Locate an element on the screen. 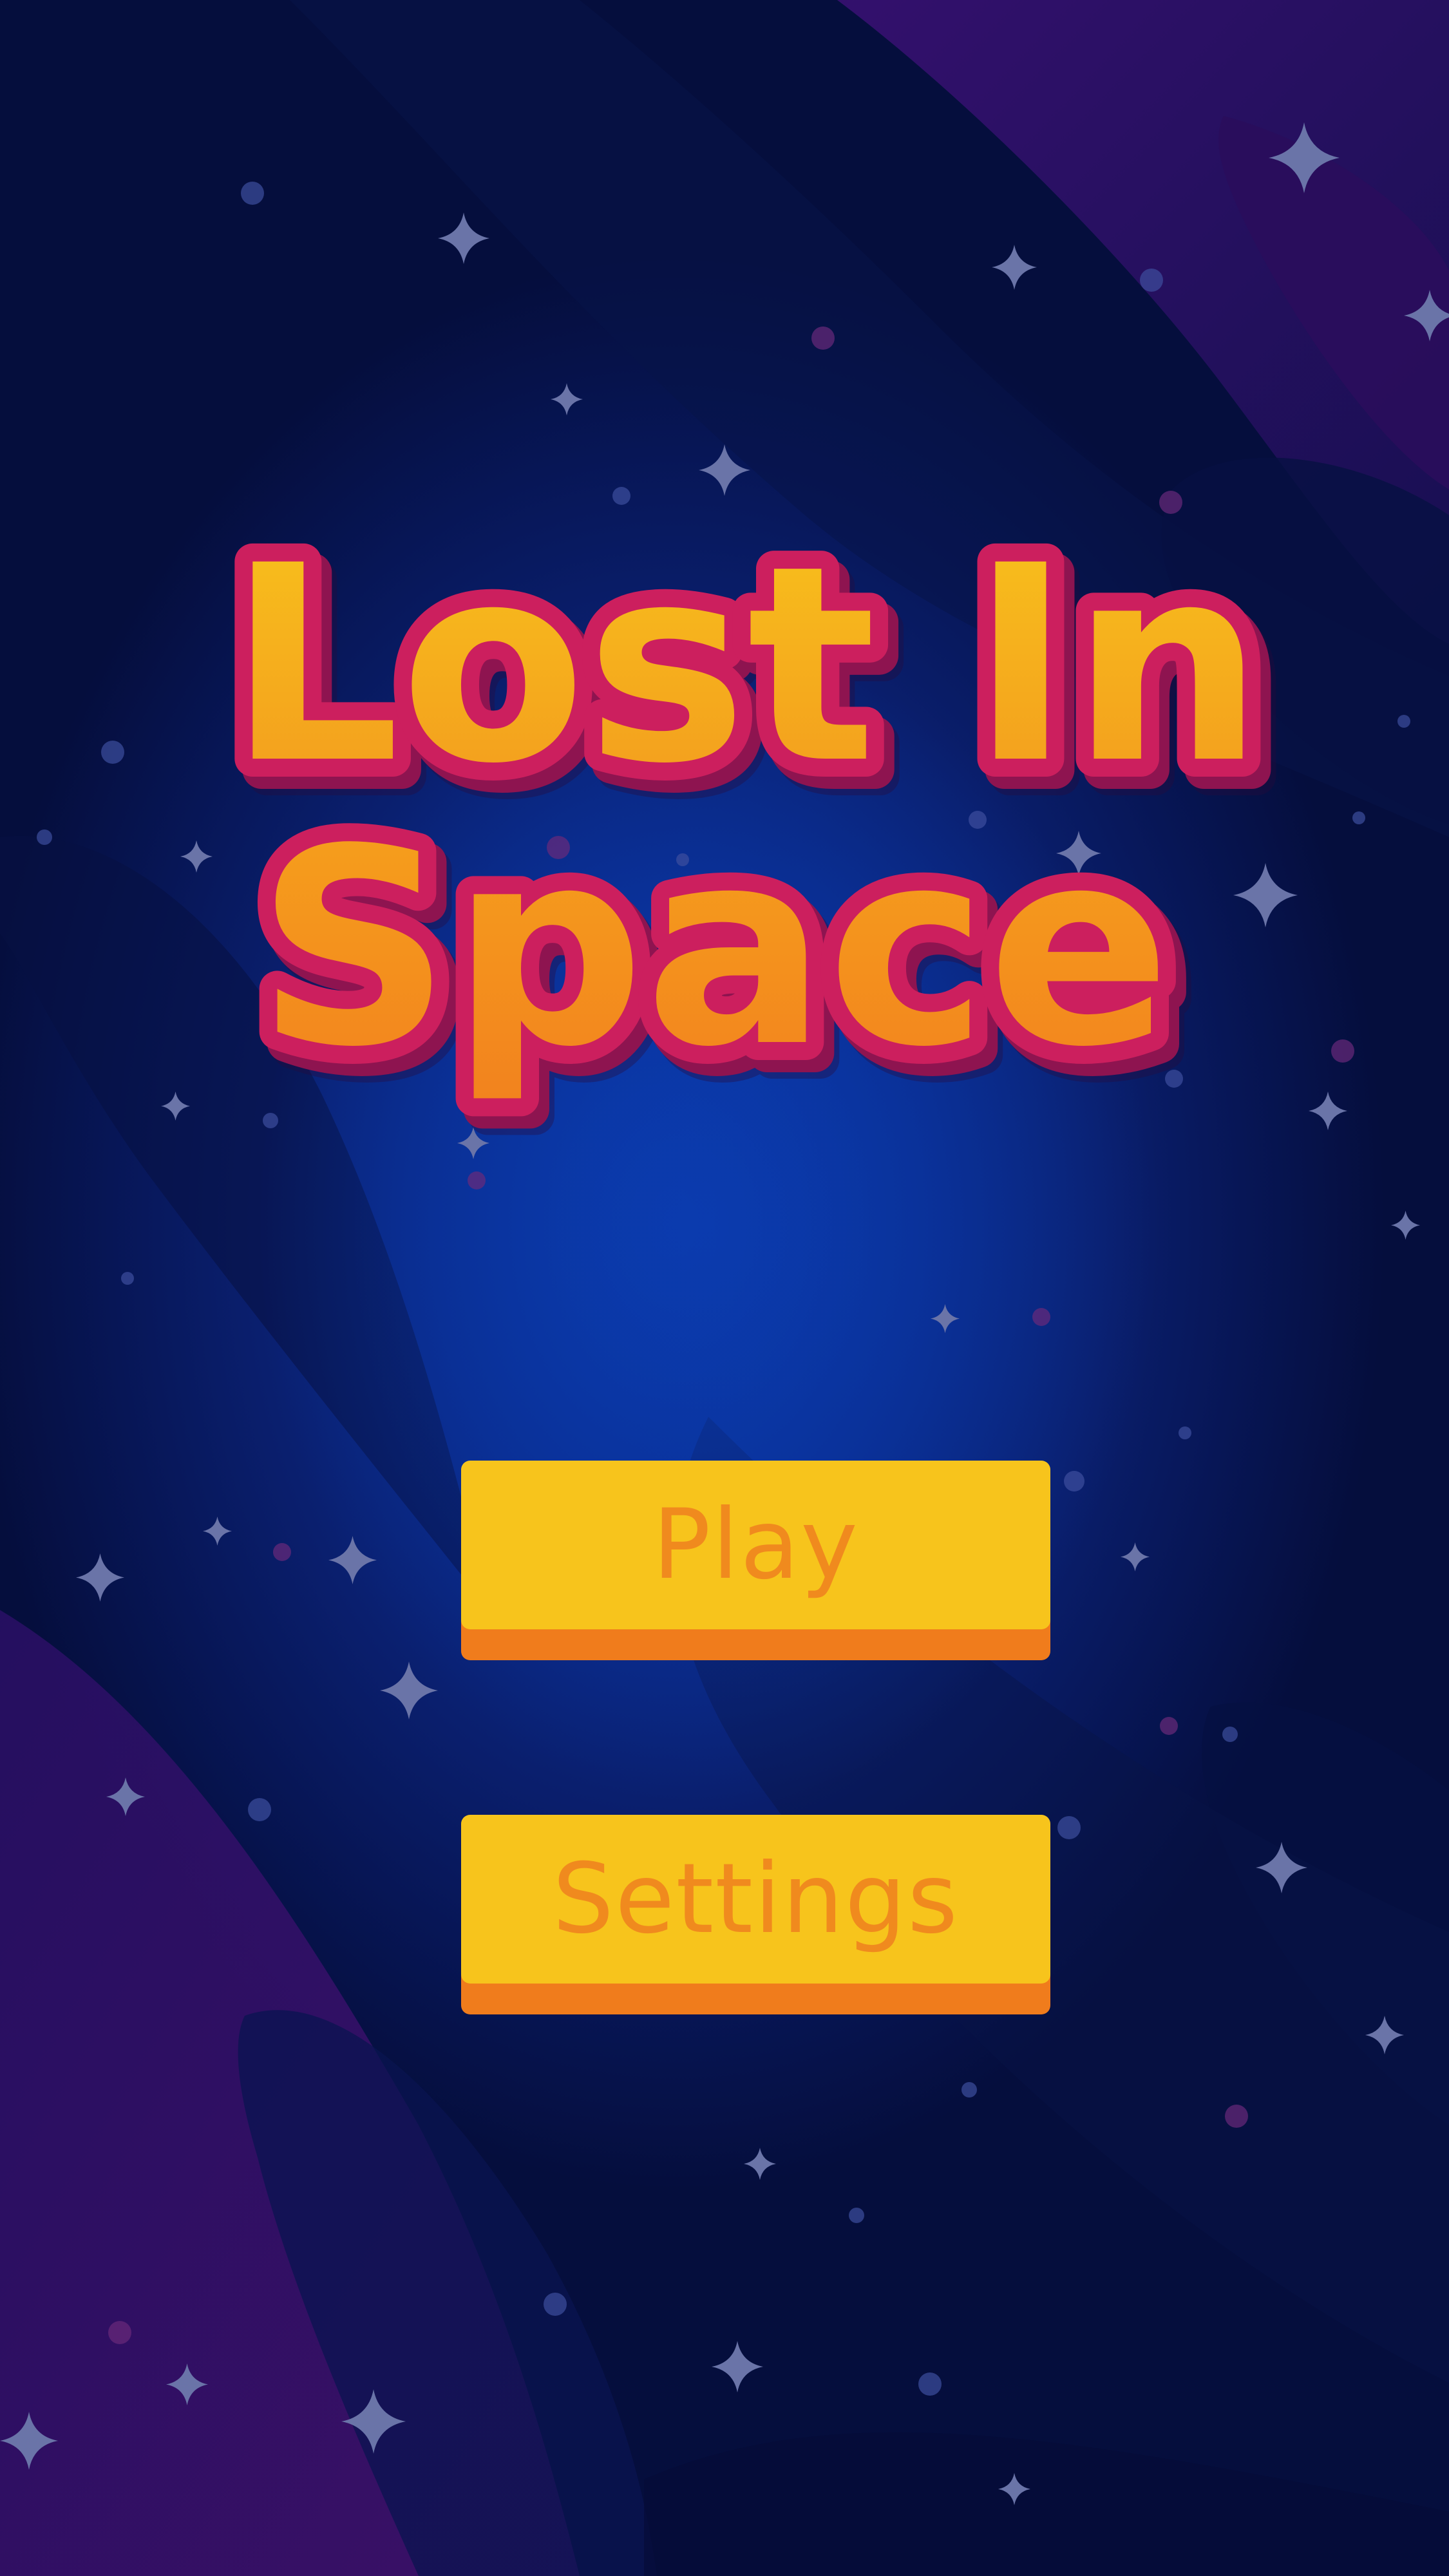 The width and height of the screenshot is (1449, 2576). settings-button: Settings is located at coordinates (755, 1915).